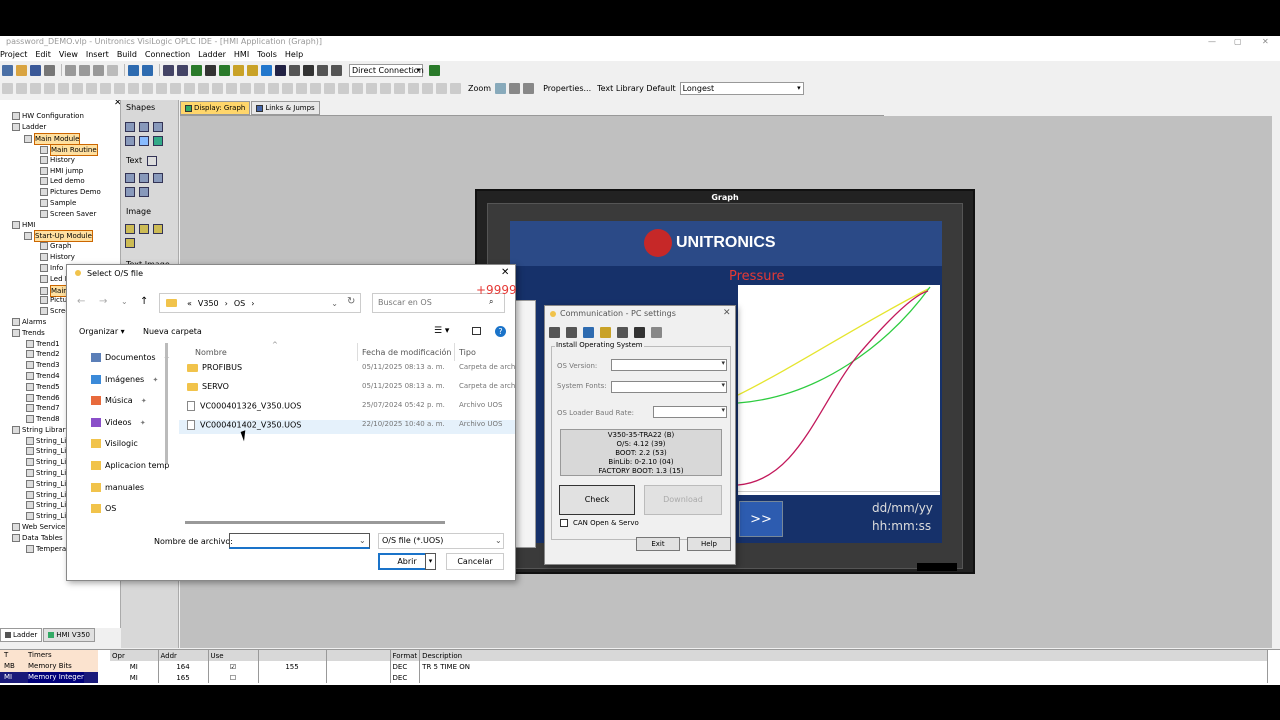  What do you see at coordinates (564, 523) in the screenshot?
I see `can-open-checkbox` at bounding box center [564, 523].